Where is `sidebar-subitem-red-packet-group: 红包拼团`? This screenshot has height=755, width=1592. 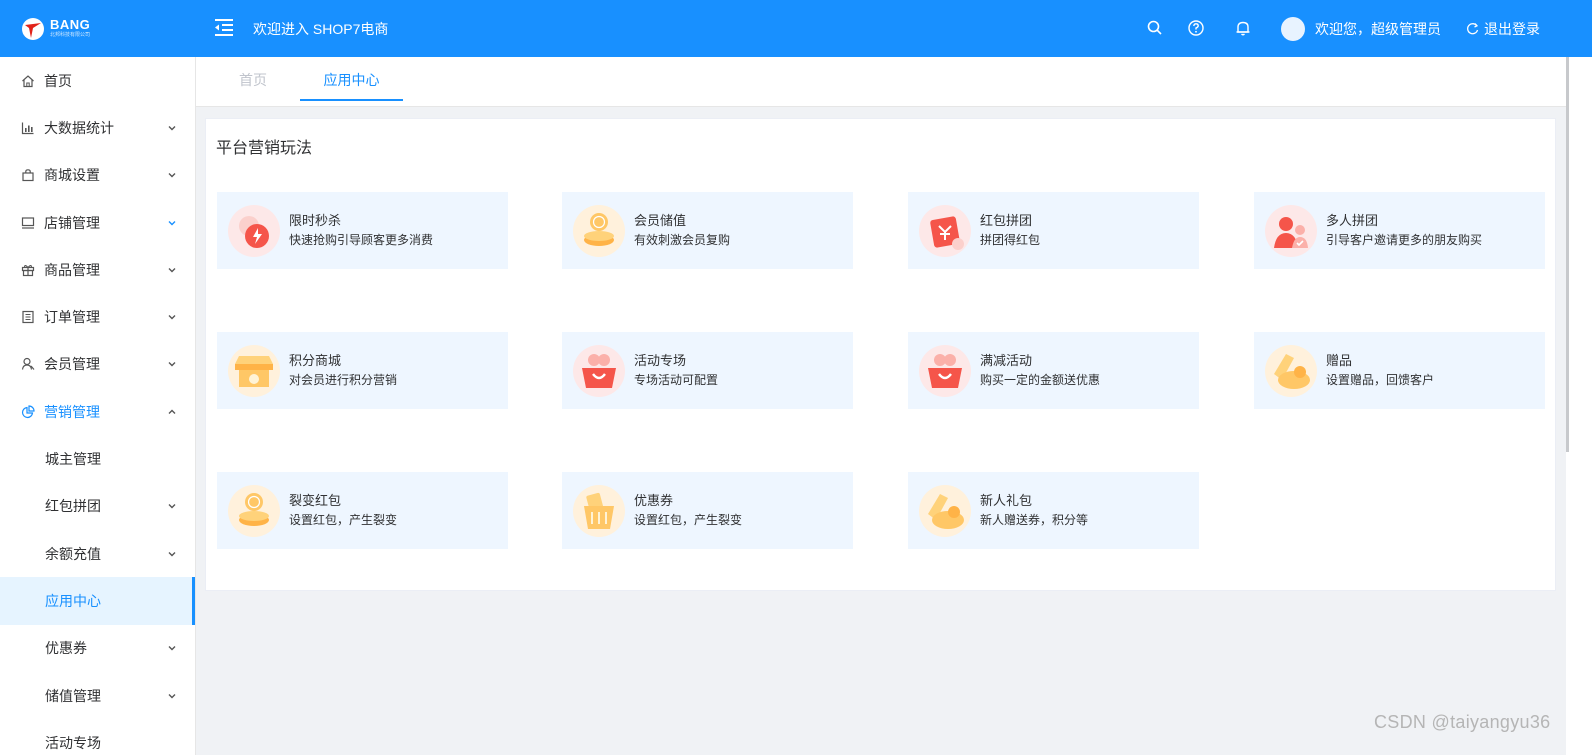
sidebar-subitem-red-packet-group: 红包拼团 is located at coordinates (97, 506).